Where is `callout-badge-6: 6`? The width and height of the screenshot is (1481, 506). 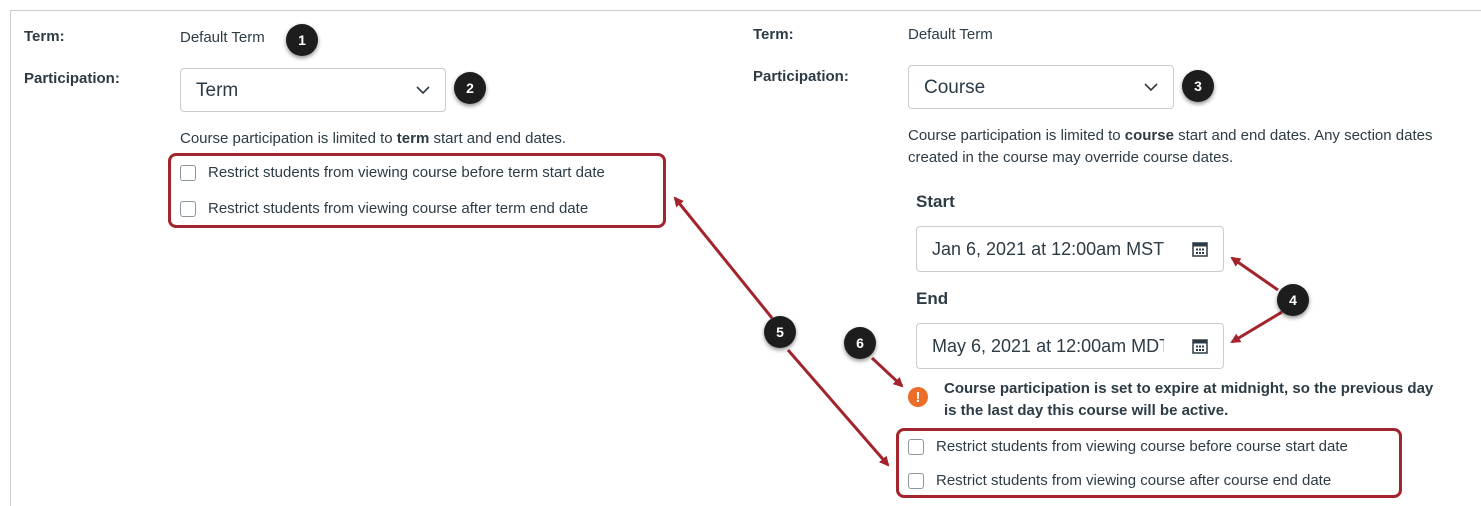 callout-badge-6: 6 is located at coordinates (860, 343).